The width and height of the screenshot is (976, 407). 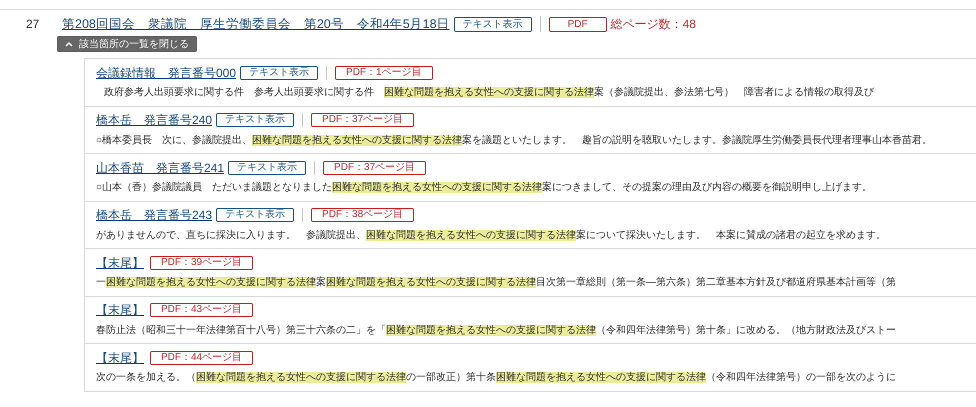 I want to click on snippet-text: 一困難な問題を抱える女性への支援に関する法律案困難な問題を抱える女性への支援に関する法律目次第一章総則（第一条―第六条）第二章基本方針及び都道府県基本計画等（第, so click(x=496, y=283).